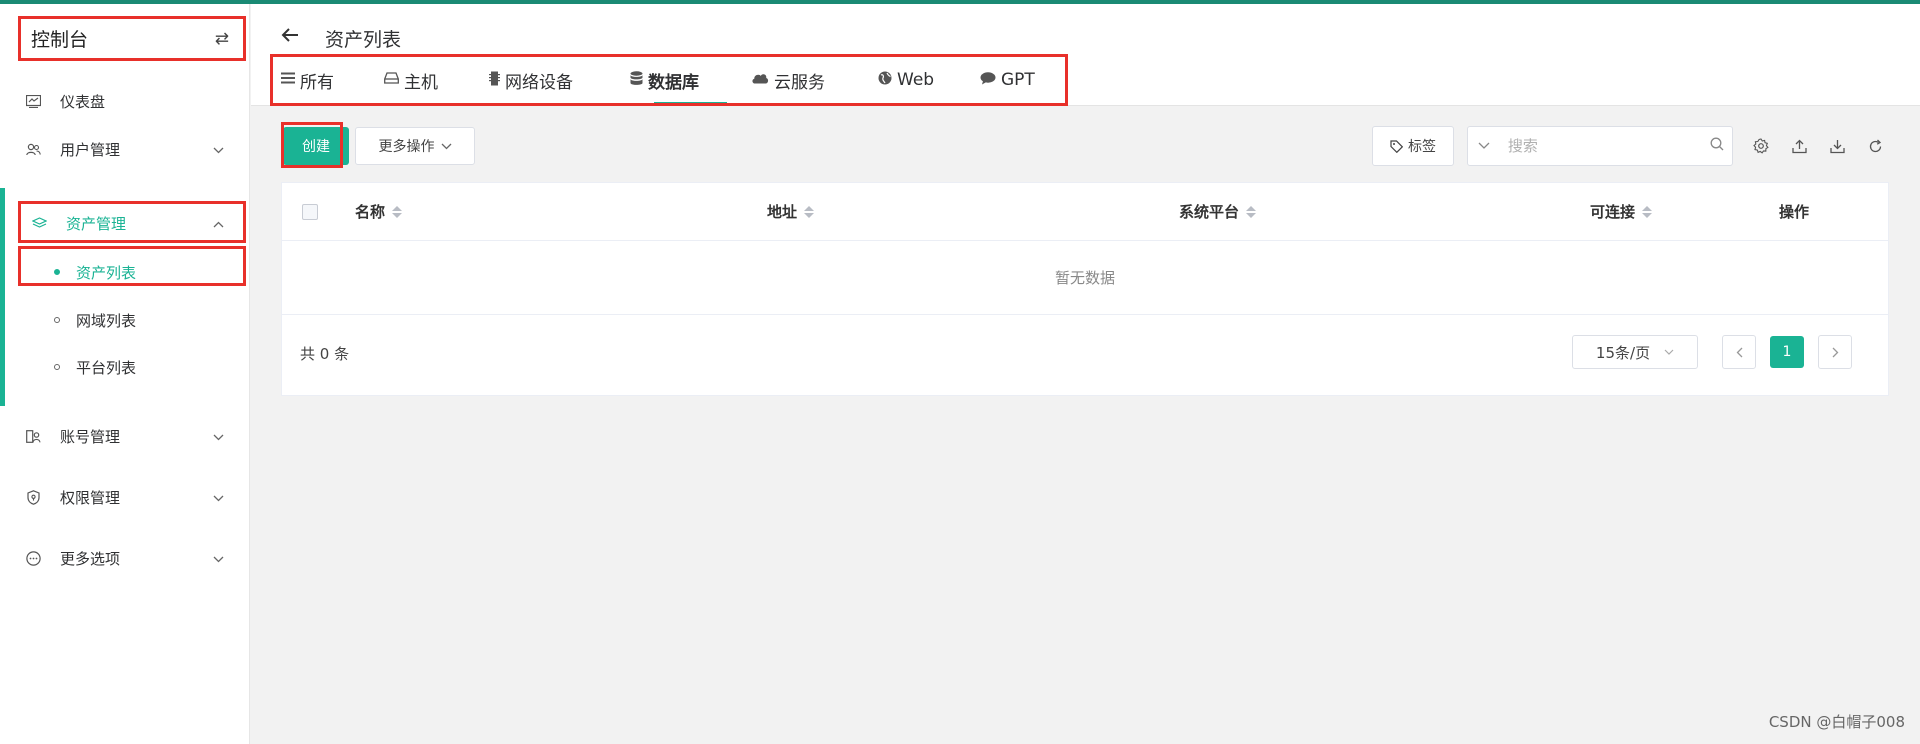 The image size is (1920, 744). I want to click on tab-all: 所有, so click(307, 80).